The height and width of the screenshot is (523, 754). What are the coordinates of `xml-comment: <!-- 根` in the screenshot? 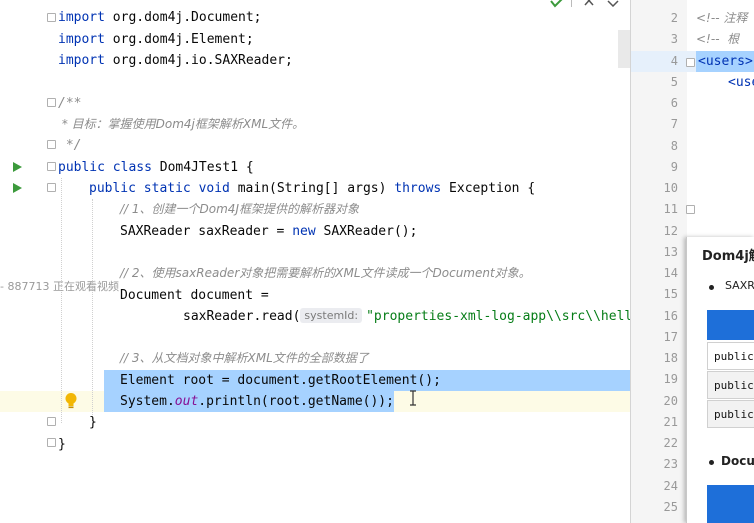 It's located at (718, 39).